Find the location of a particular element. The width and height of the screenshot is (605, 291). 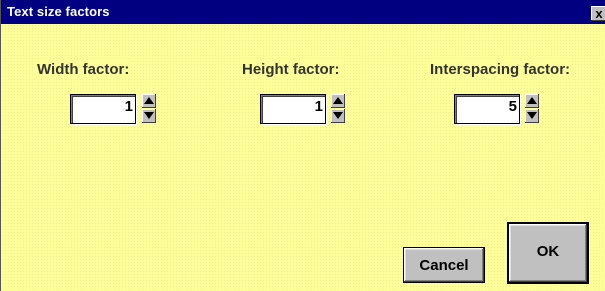

height-factor-decrement-button is located at coordinates (338, 116).